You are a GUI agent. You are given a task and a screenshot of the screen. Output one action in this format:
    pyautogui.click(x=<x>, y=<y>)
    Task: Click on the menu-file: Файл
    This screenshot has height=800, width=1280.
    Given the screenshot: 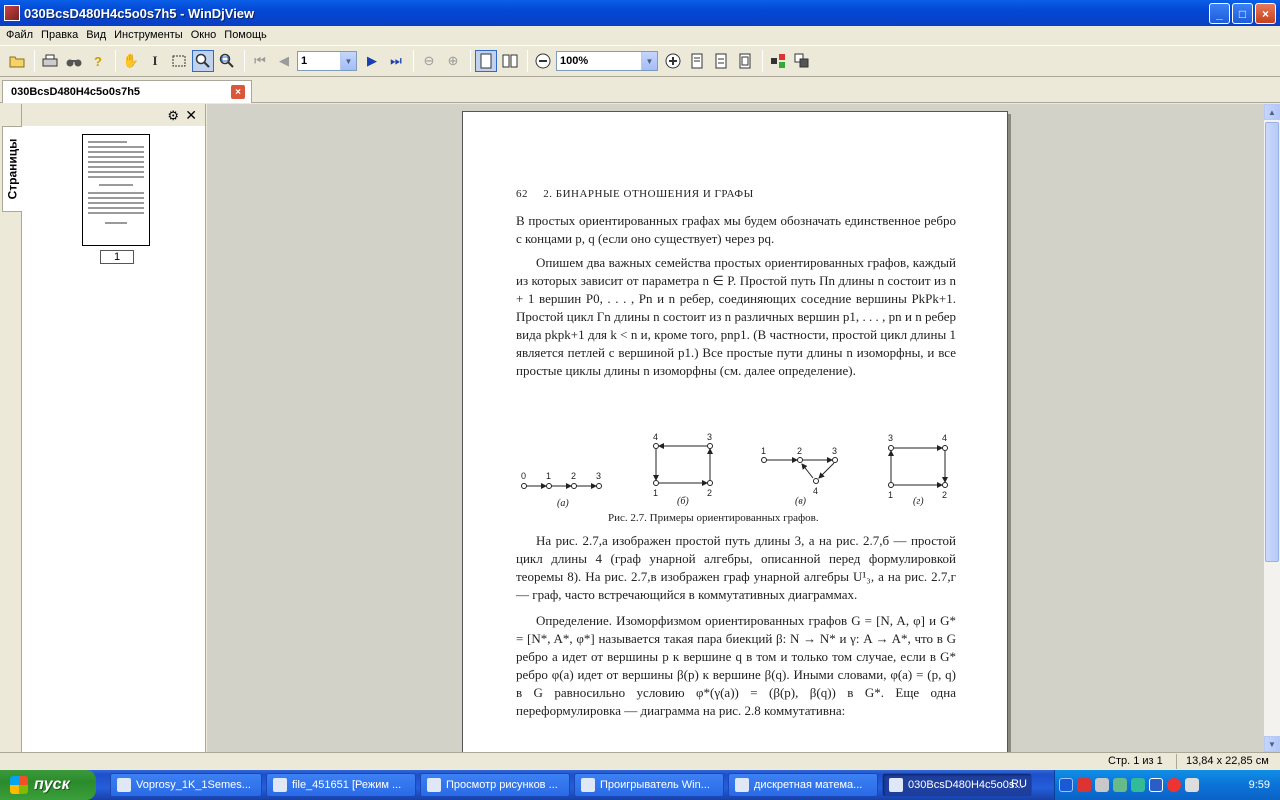 What is the action you would take?
    pyautogui.click(x=19, y=35)
    